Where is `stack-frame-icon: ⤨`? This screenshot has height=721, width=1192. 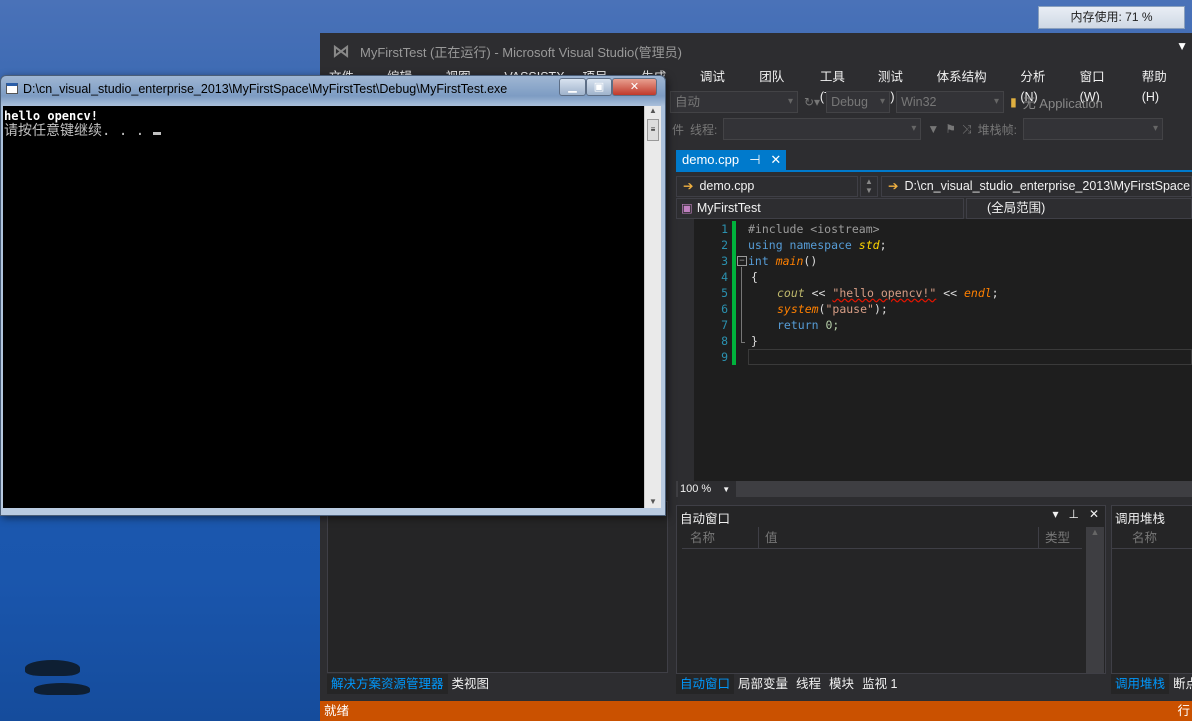
stack-frame-icon: ⤨ is located at coordinates (967, 129).